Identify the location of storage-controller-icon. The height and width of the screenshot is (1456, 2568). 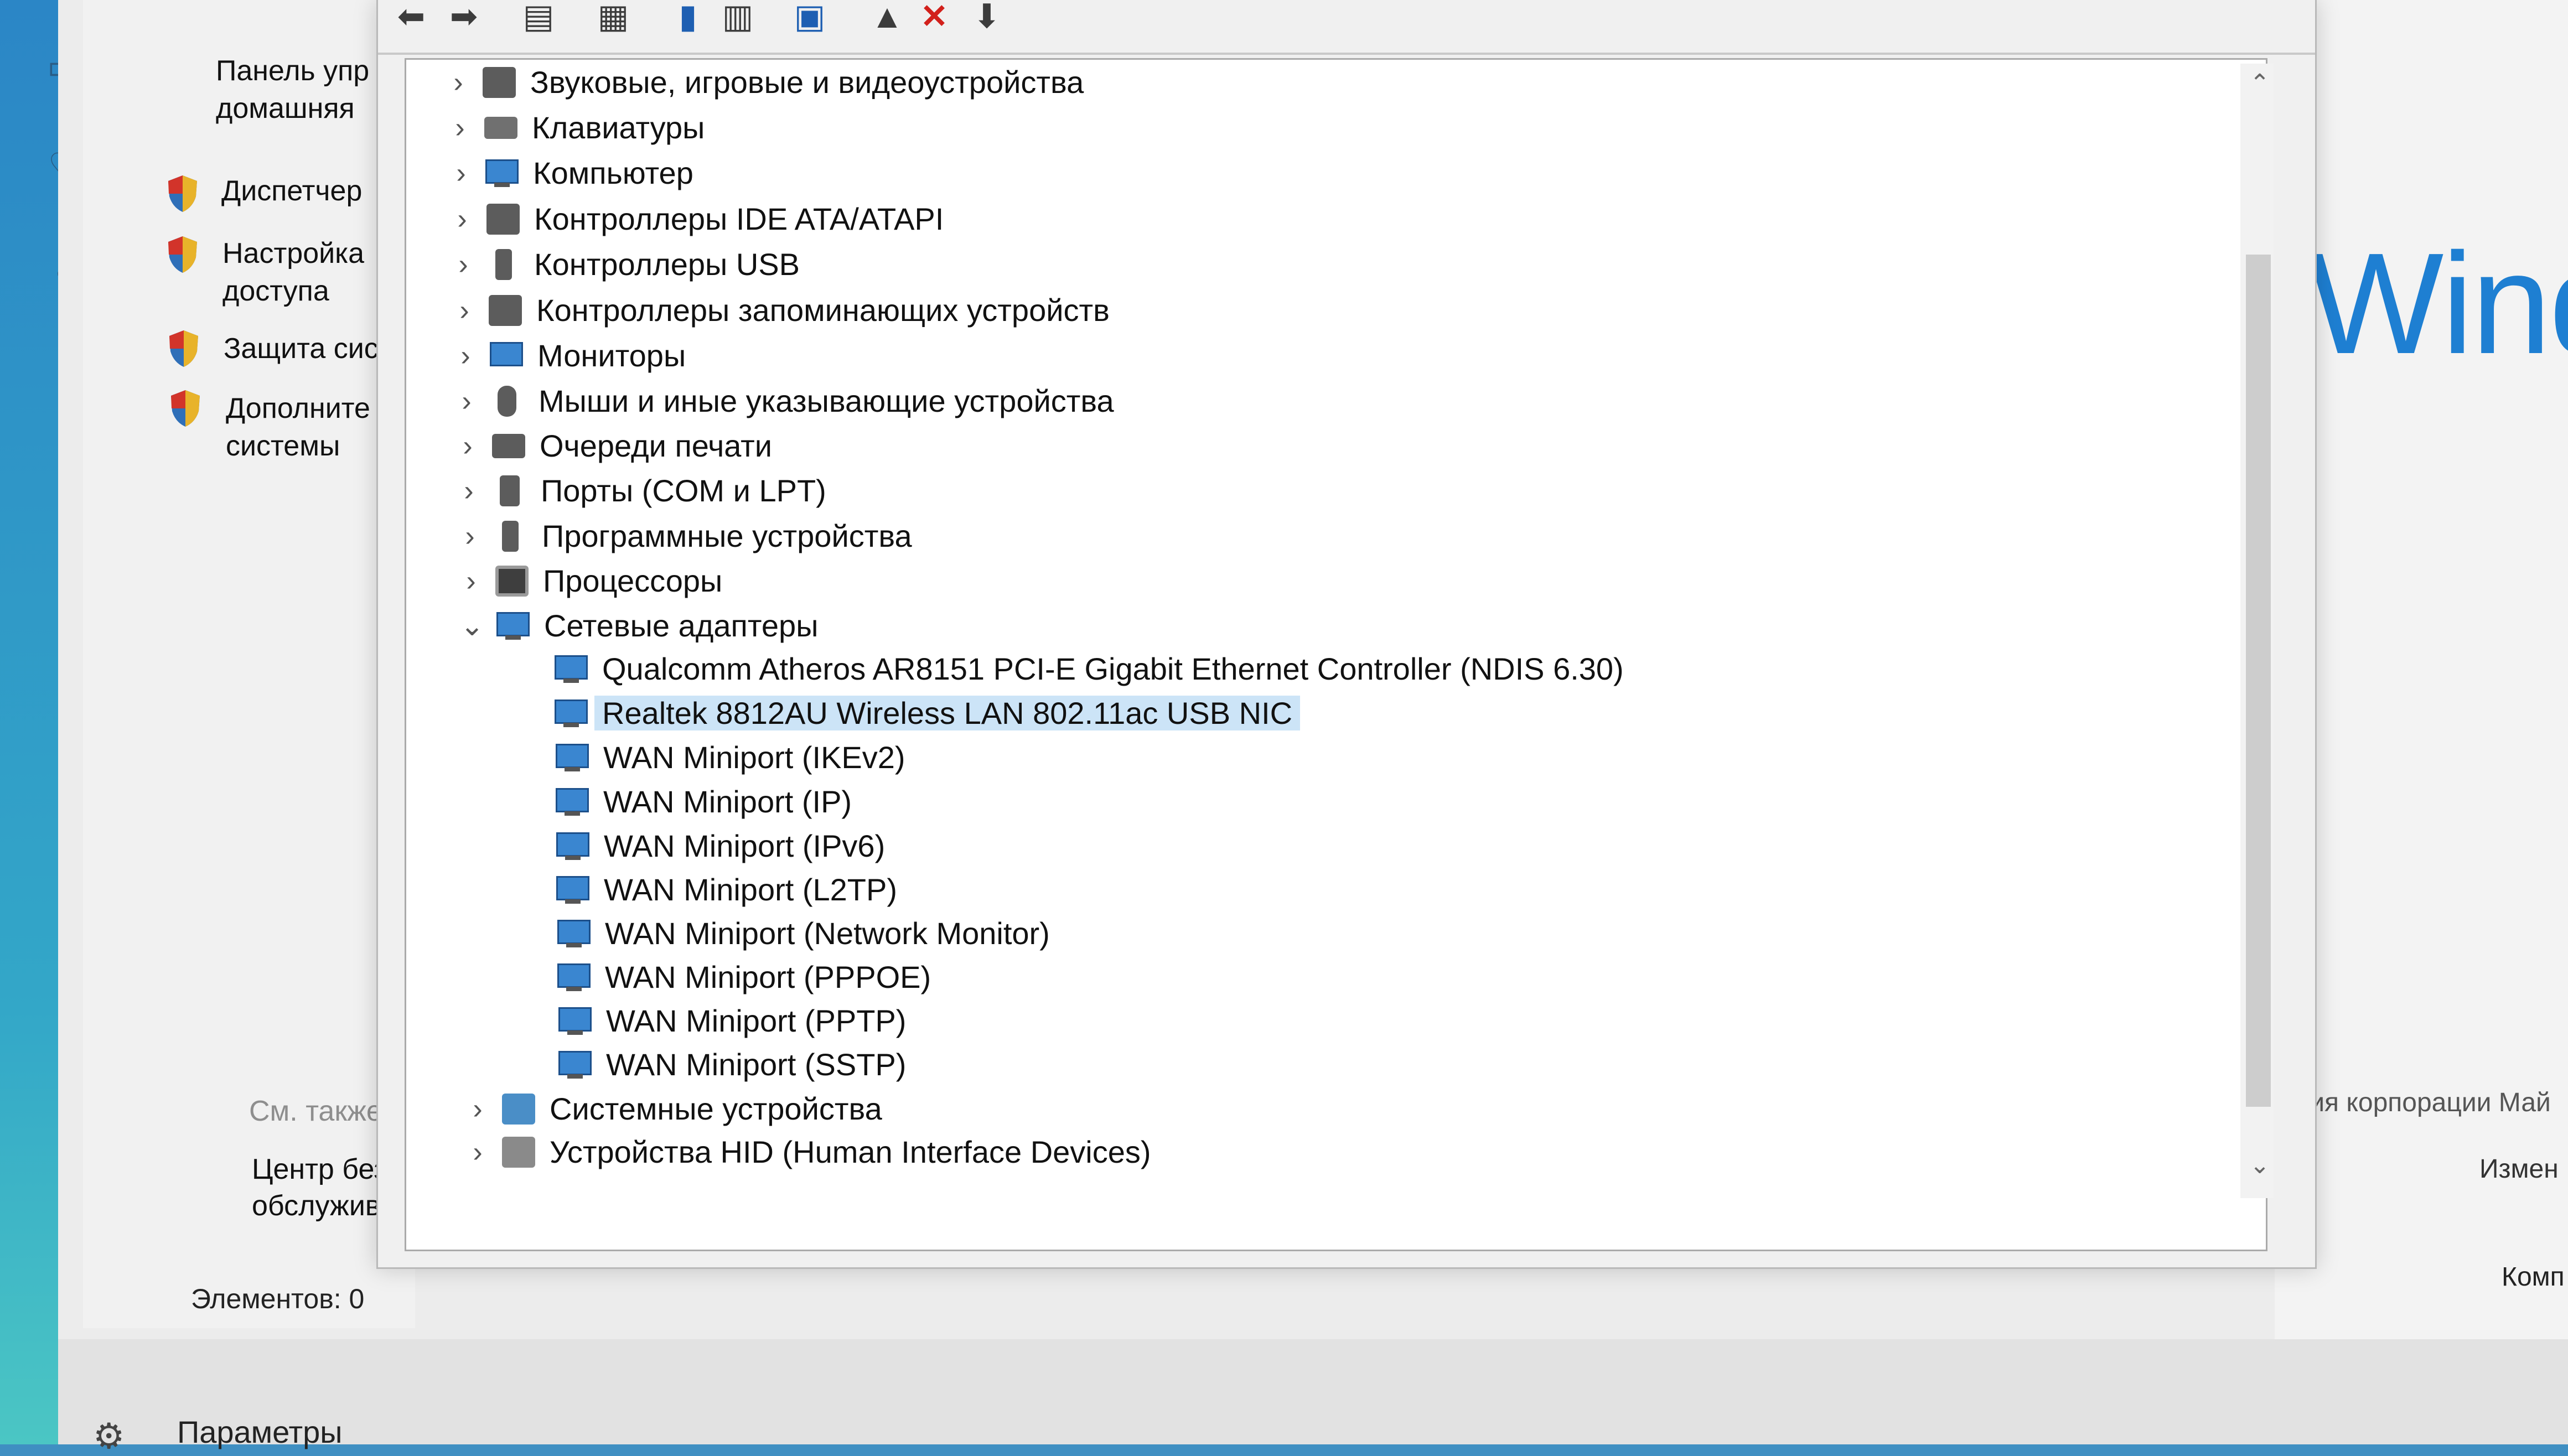
(505, 311).